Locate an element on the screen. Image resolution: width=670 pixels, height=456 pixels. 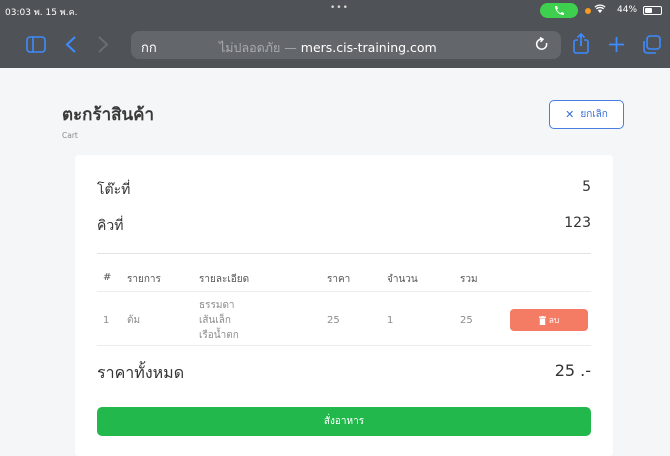
phone-icon is located at coordinates (559, 10).